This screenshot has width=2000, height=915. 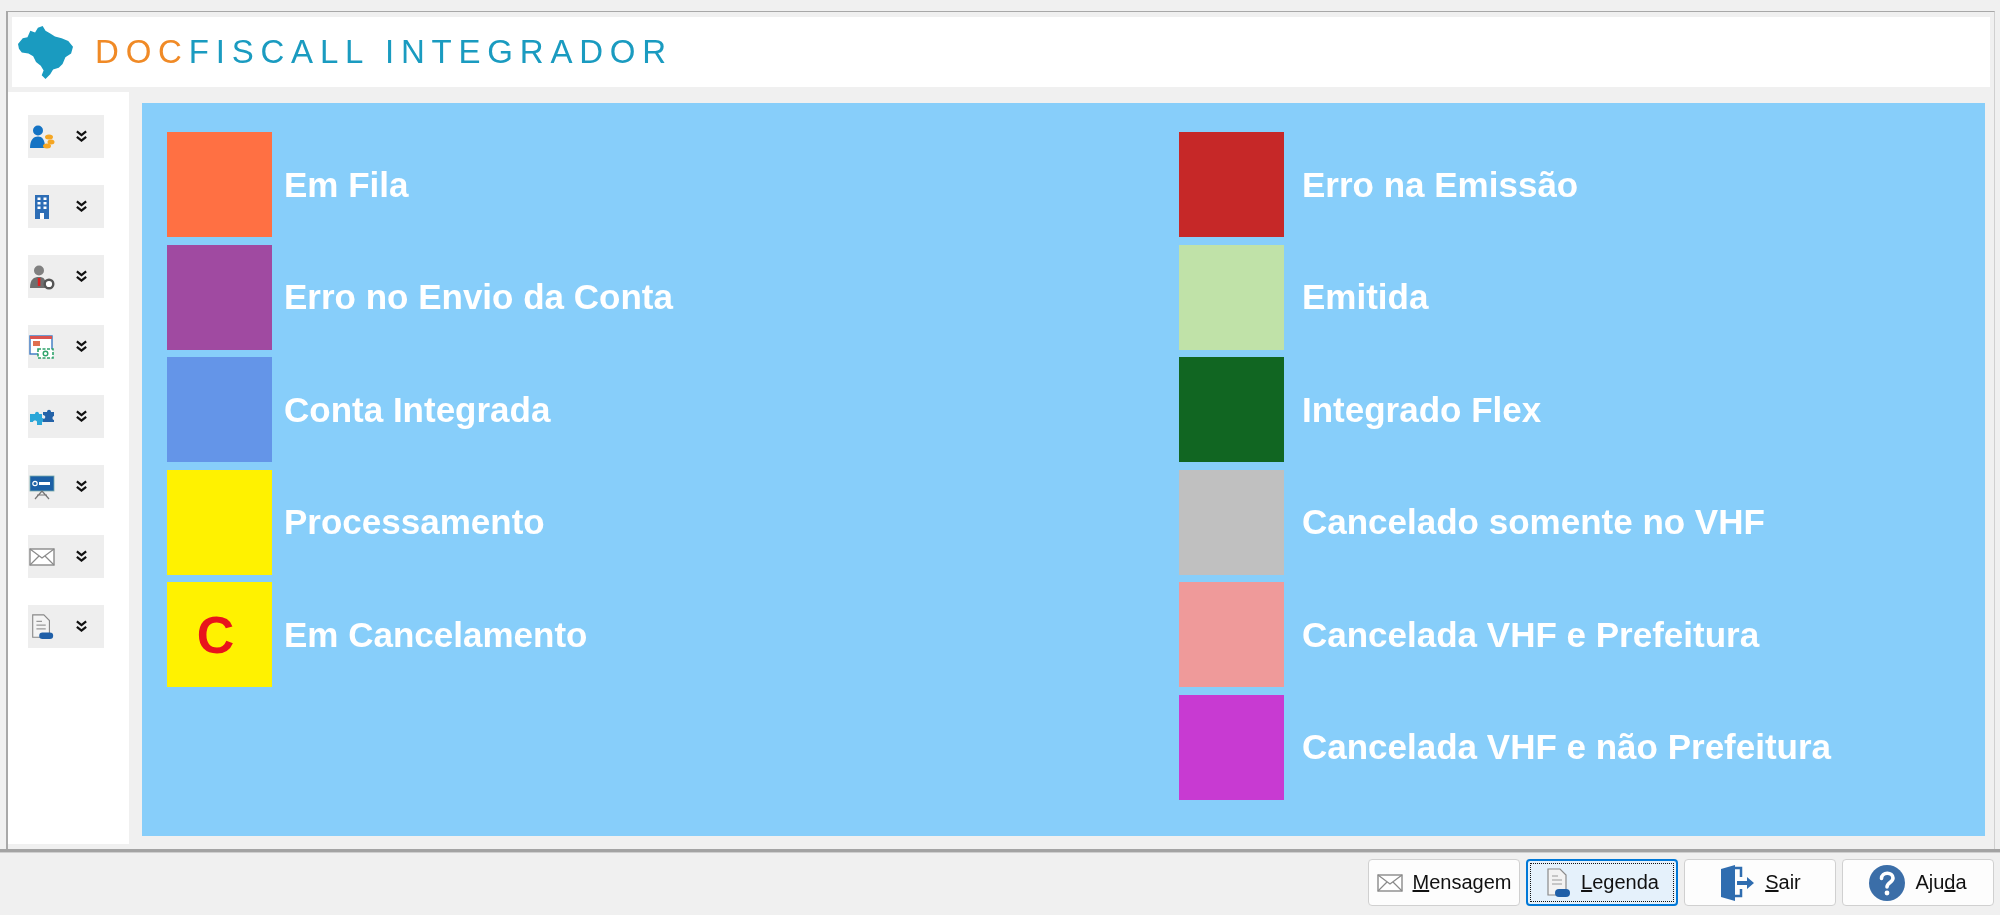 What do you see at coordinates (1602, 882) in the screenshot?
I see `action-button: Legenda` at bounding box center [1602, 882].